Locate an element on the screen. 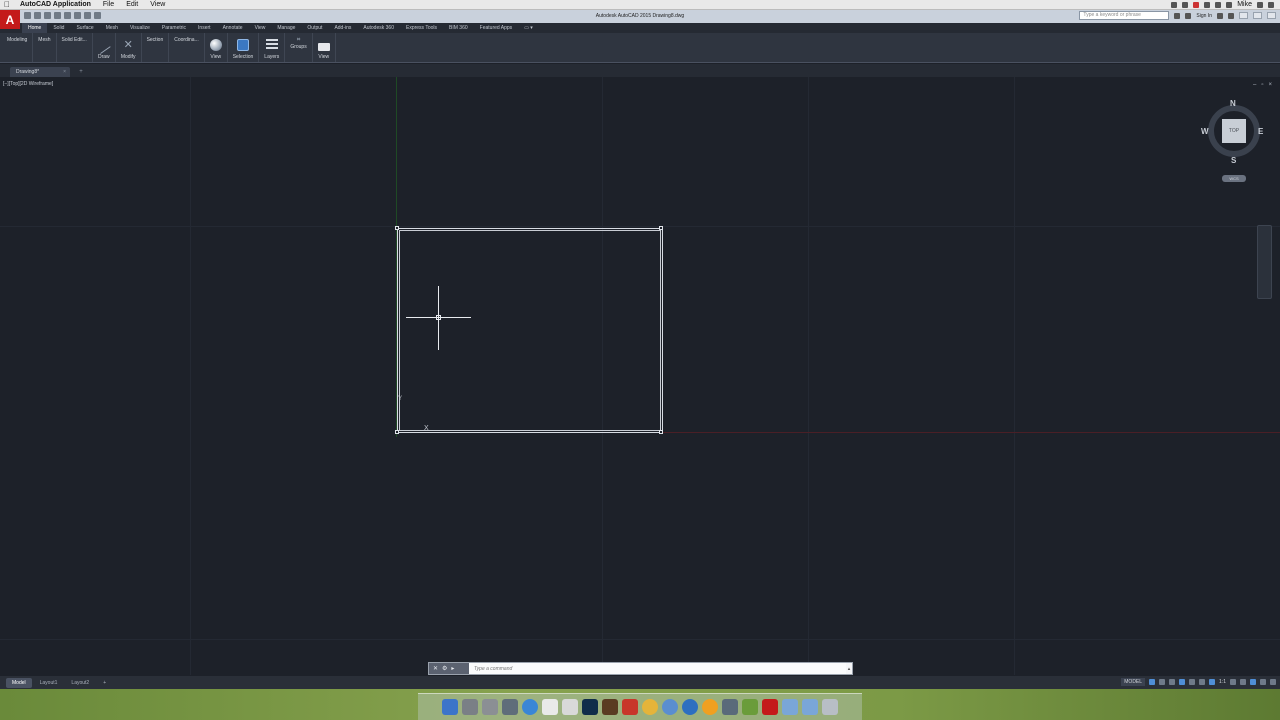  viewport-minimize-button: – is located at coordinates (1254, 85).